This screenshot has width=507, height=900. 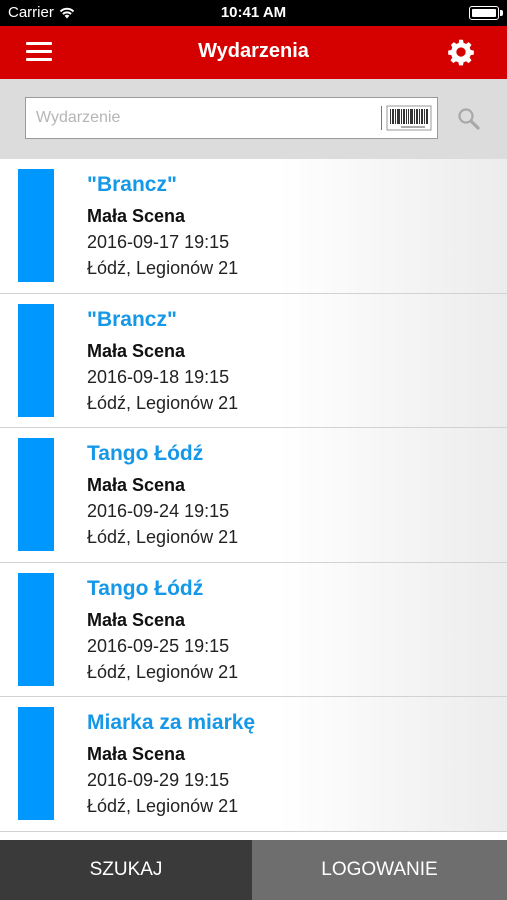 What do you see at coordinates (158, 242) in the screenshot?
I see `event-datetime: 2016-09-17 19:15` at bounding box center [158, 242].